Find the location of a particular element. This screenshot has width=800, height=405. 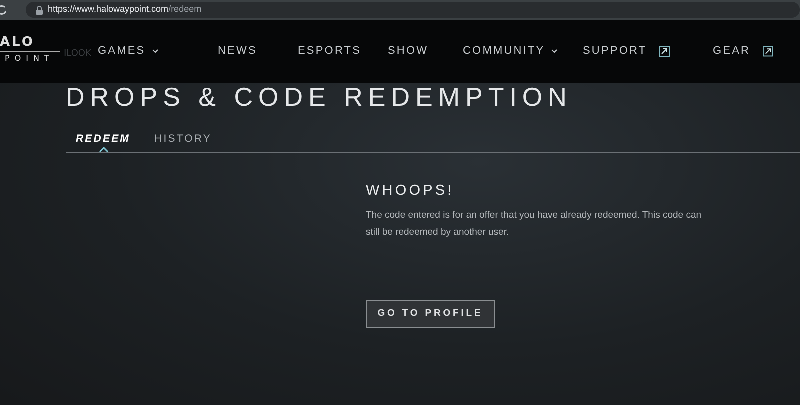

nav-link: SUPPORT is located at coordinates (648, 51).